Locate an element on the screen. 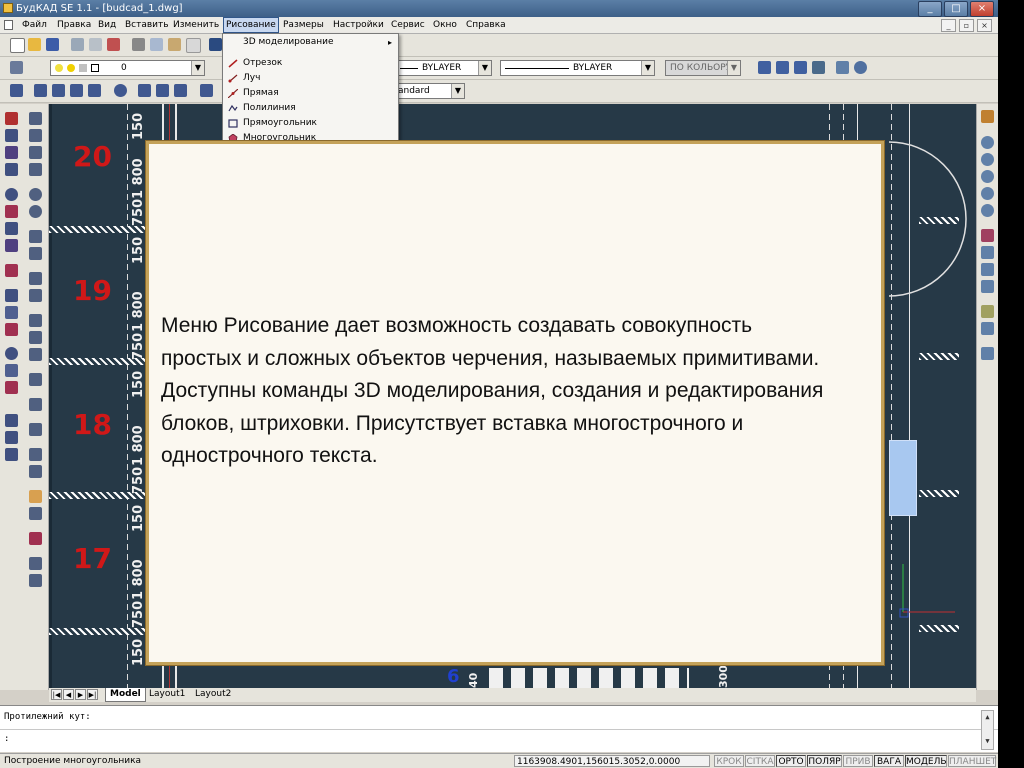  zoom-in-icon is located at coordinates (987, 142).